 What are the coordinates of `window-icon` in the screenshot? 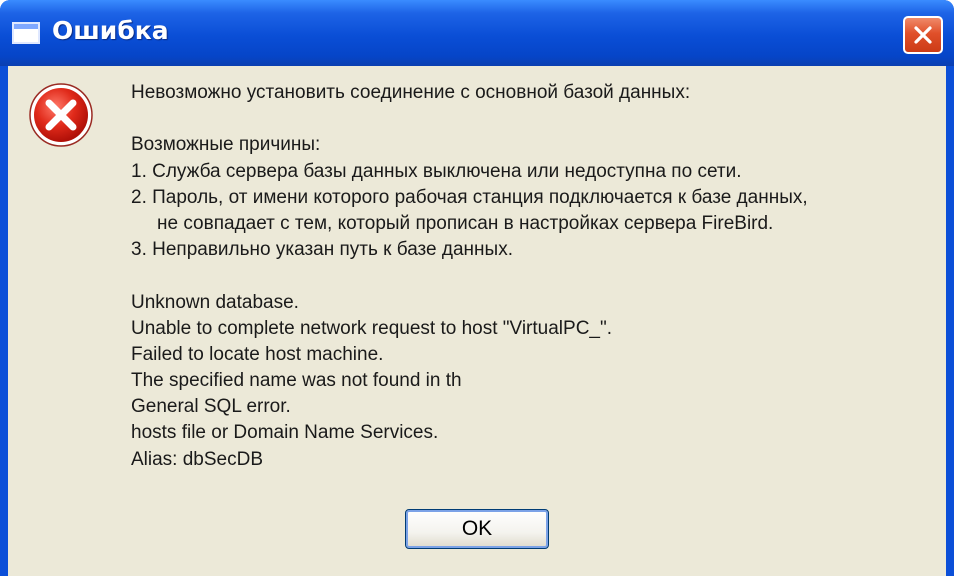 It's located at (26, 33).